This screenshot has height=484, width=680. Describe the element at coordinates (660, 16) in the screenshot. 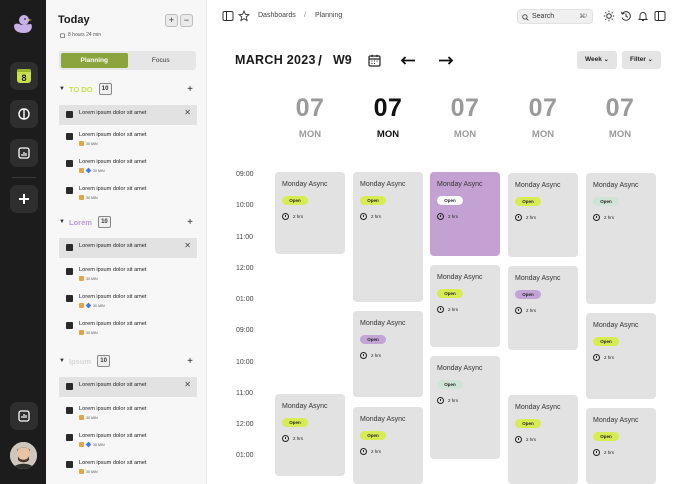

I see `panel-toggle-icon` at that location.